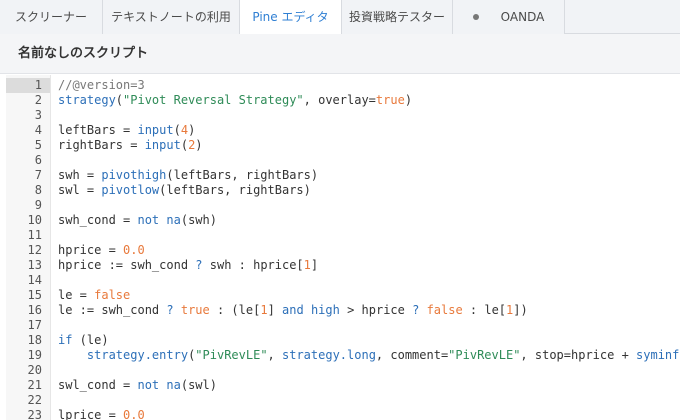 Image resolution: width=680 pixels, height=420 pixels. What do you see at coordinates (343, 235) in the screenshot?
I see `code-line: 11` at bounding box center [343, 235].